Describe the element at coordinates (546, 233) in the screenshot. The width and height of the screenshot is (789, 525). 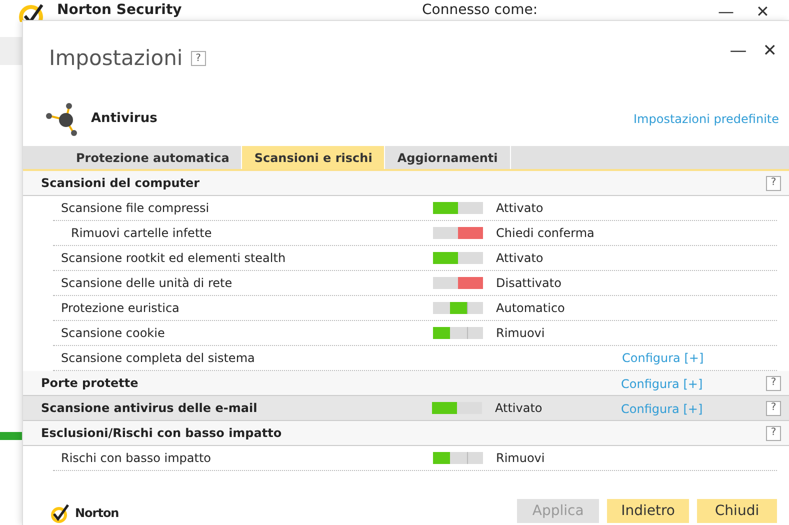
I see `status-text: Chiedi conferma` at that location.